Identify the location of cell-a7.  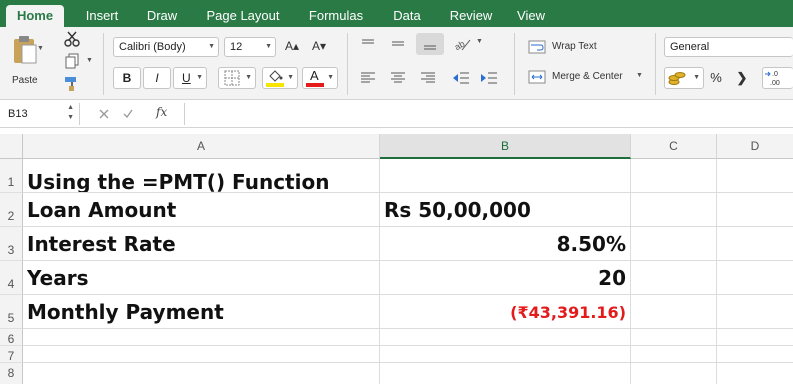
(201, 354).